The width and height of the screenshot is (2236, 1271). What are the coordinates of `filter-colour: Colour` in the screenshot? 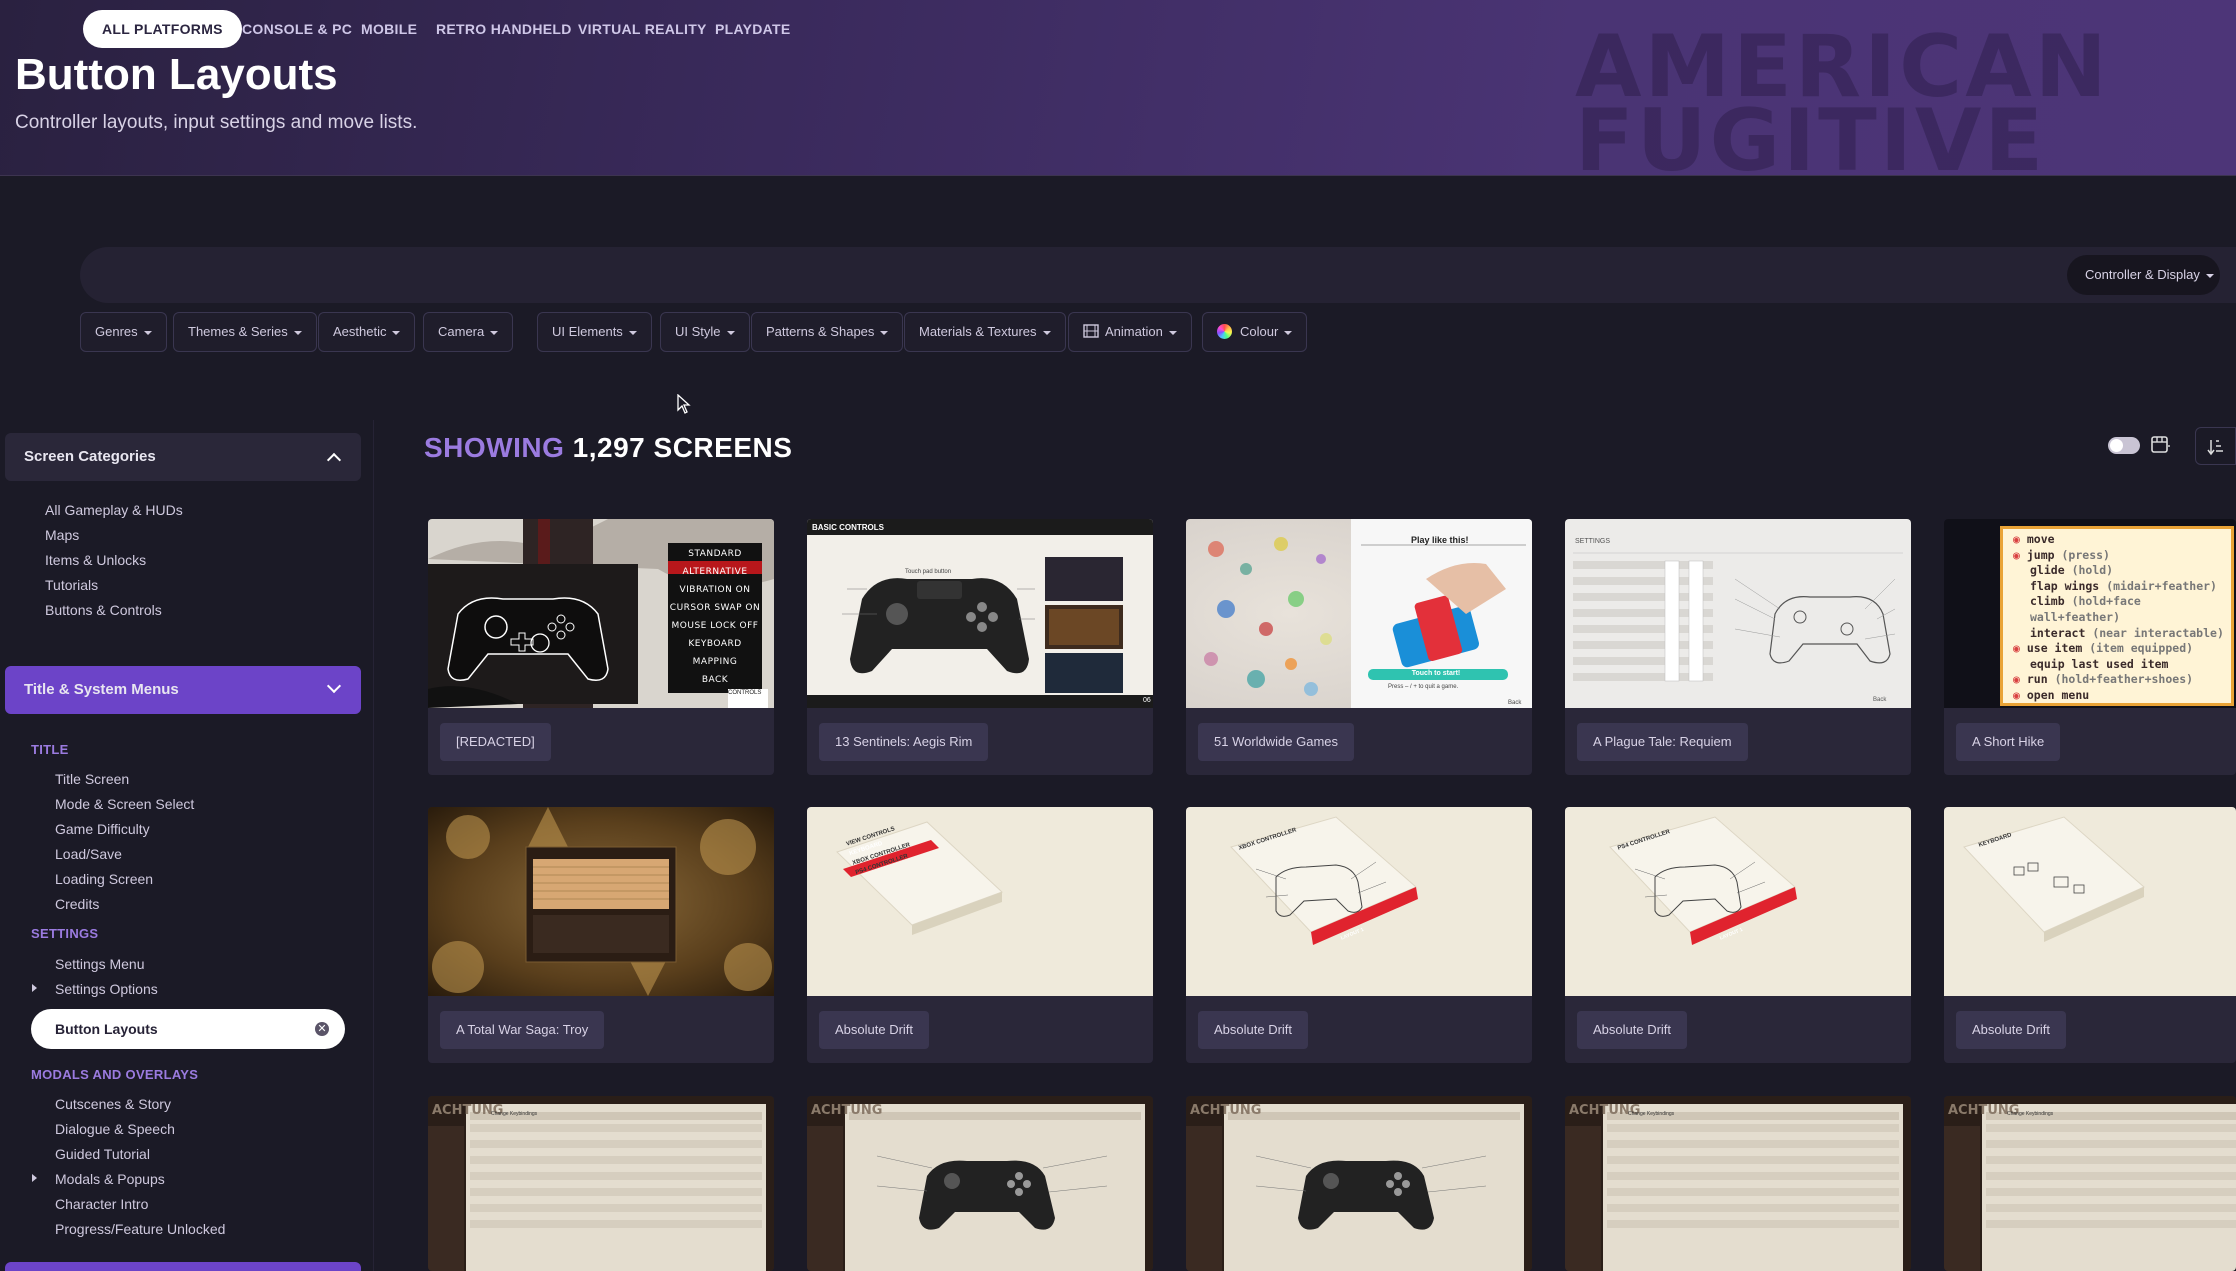 It's located at (1255, 332).